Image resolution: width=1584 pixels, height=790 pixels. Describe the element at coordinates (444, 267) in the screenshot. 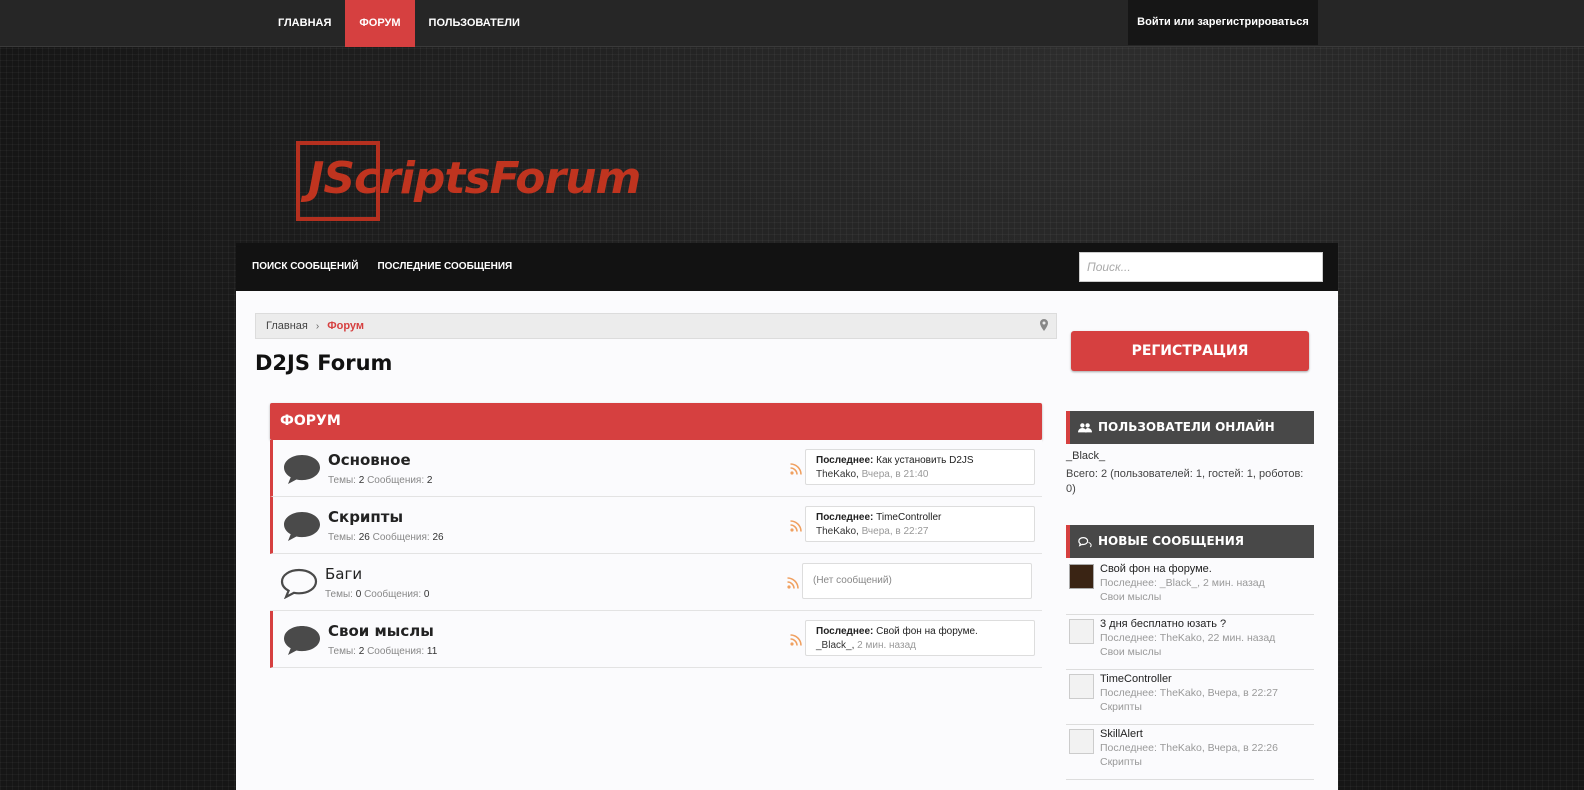

I see `recent-posts-link: ПОСЛЕДНИЕ СООБЩЕНИЯ` at that location.